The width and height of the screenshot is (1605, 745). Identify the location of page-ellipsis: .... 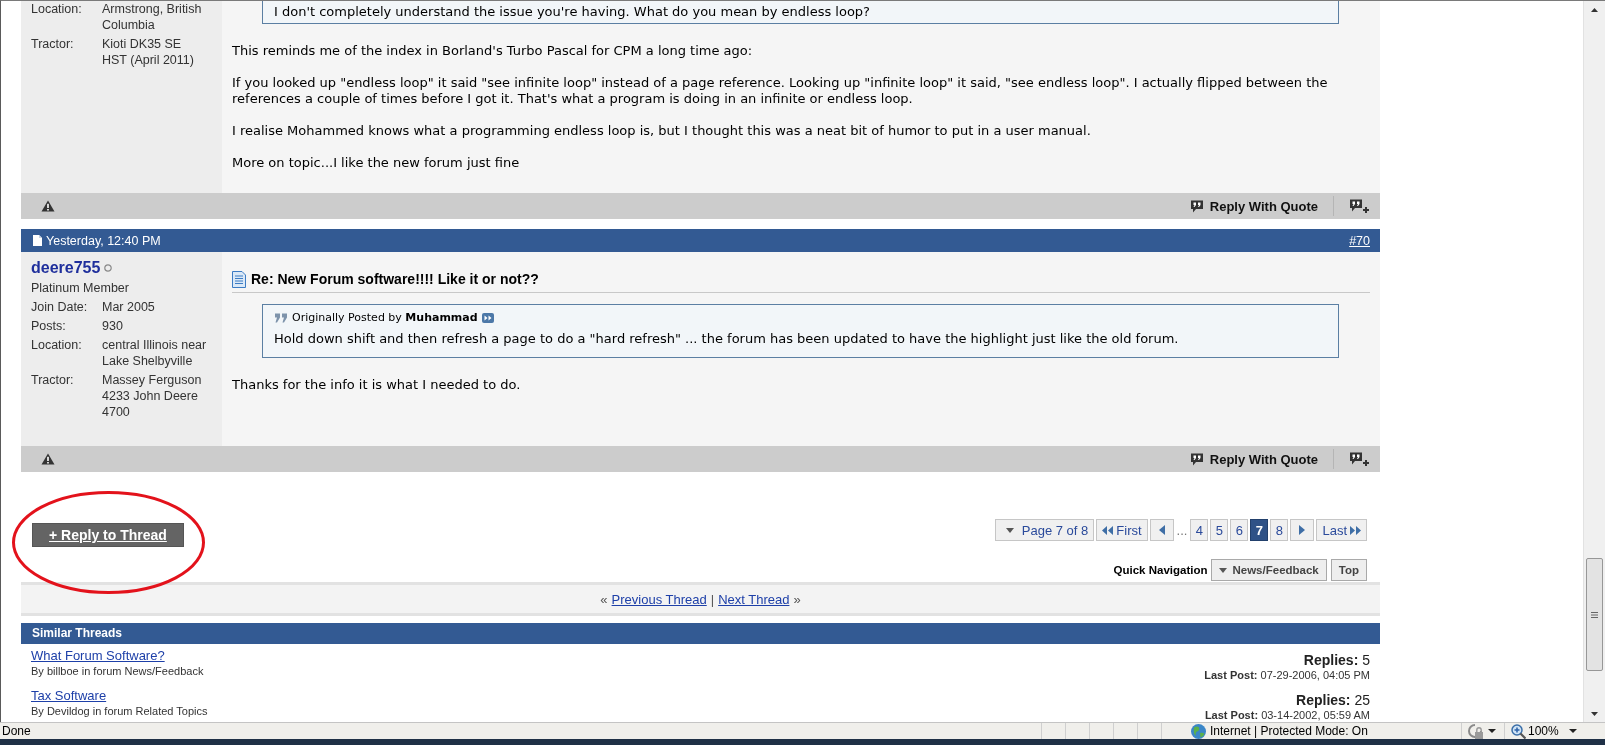
(1182, 530).